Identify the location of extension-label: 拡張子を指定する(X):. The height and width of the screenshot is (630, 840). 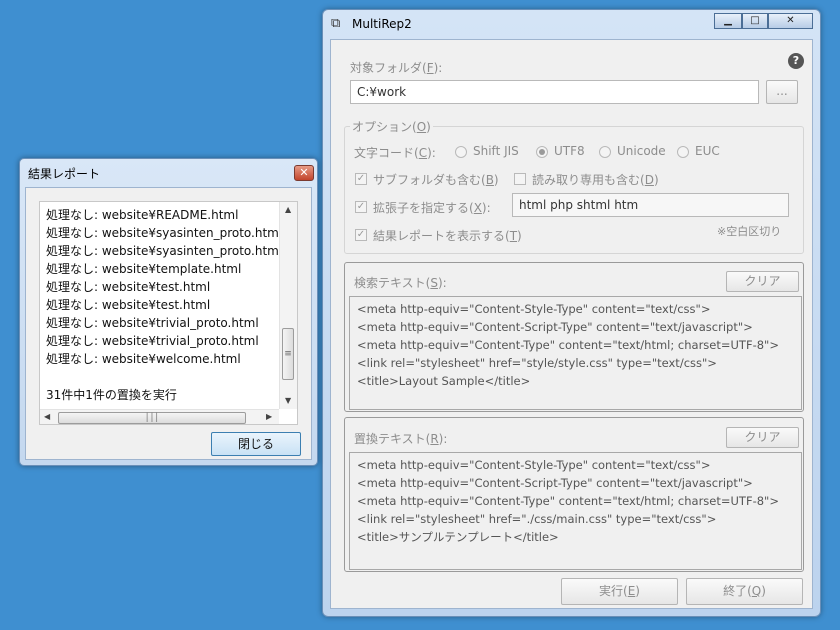
(432, 208).